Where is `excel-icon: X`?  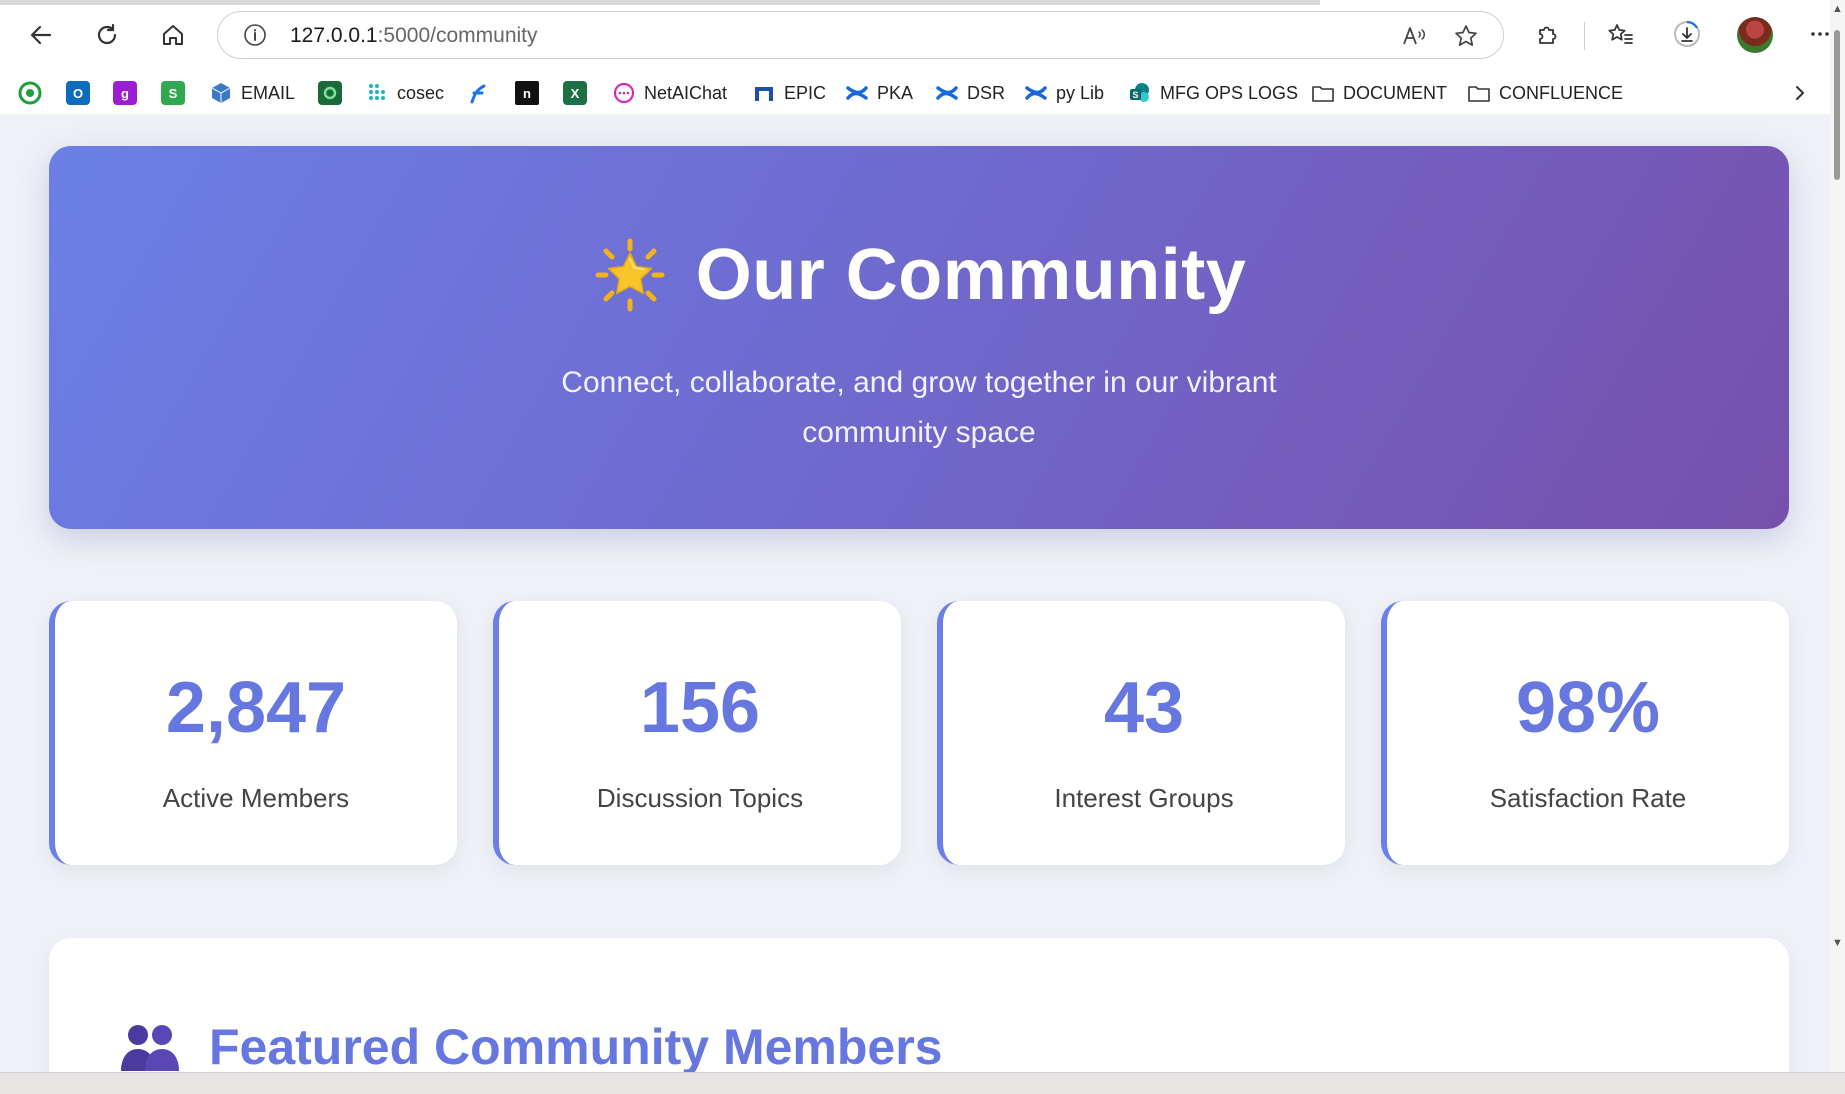
excel-icon: X is located at coordinates (575, 93).